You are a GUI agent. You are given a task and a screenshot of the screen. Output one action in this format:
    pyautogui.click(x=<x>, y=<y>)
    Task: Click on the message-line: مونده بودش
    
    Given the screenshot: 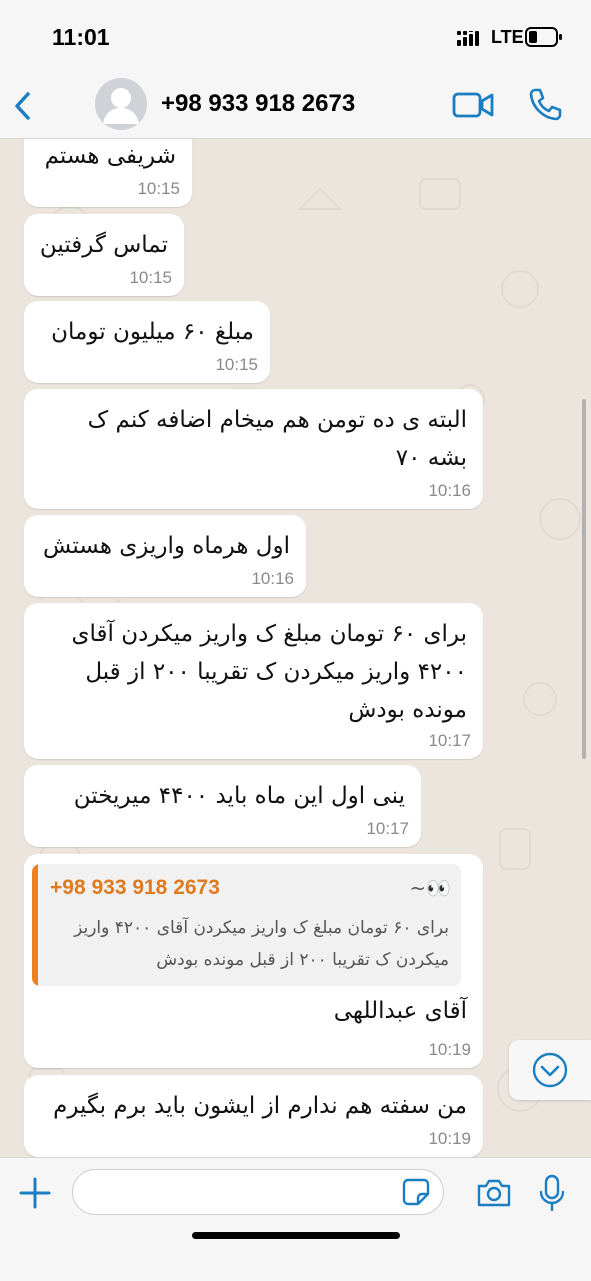 What is the action you would take?
    pyautogui.click(x=407, y=710)
    